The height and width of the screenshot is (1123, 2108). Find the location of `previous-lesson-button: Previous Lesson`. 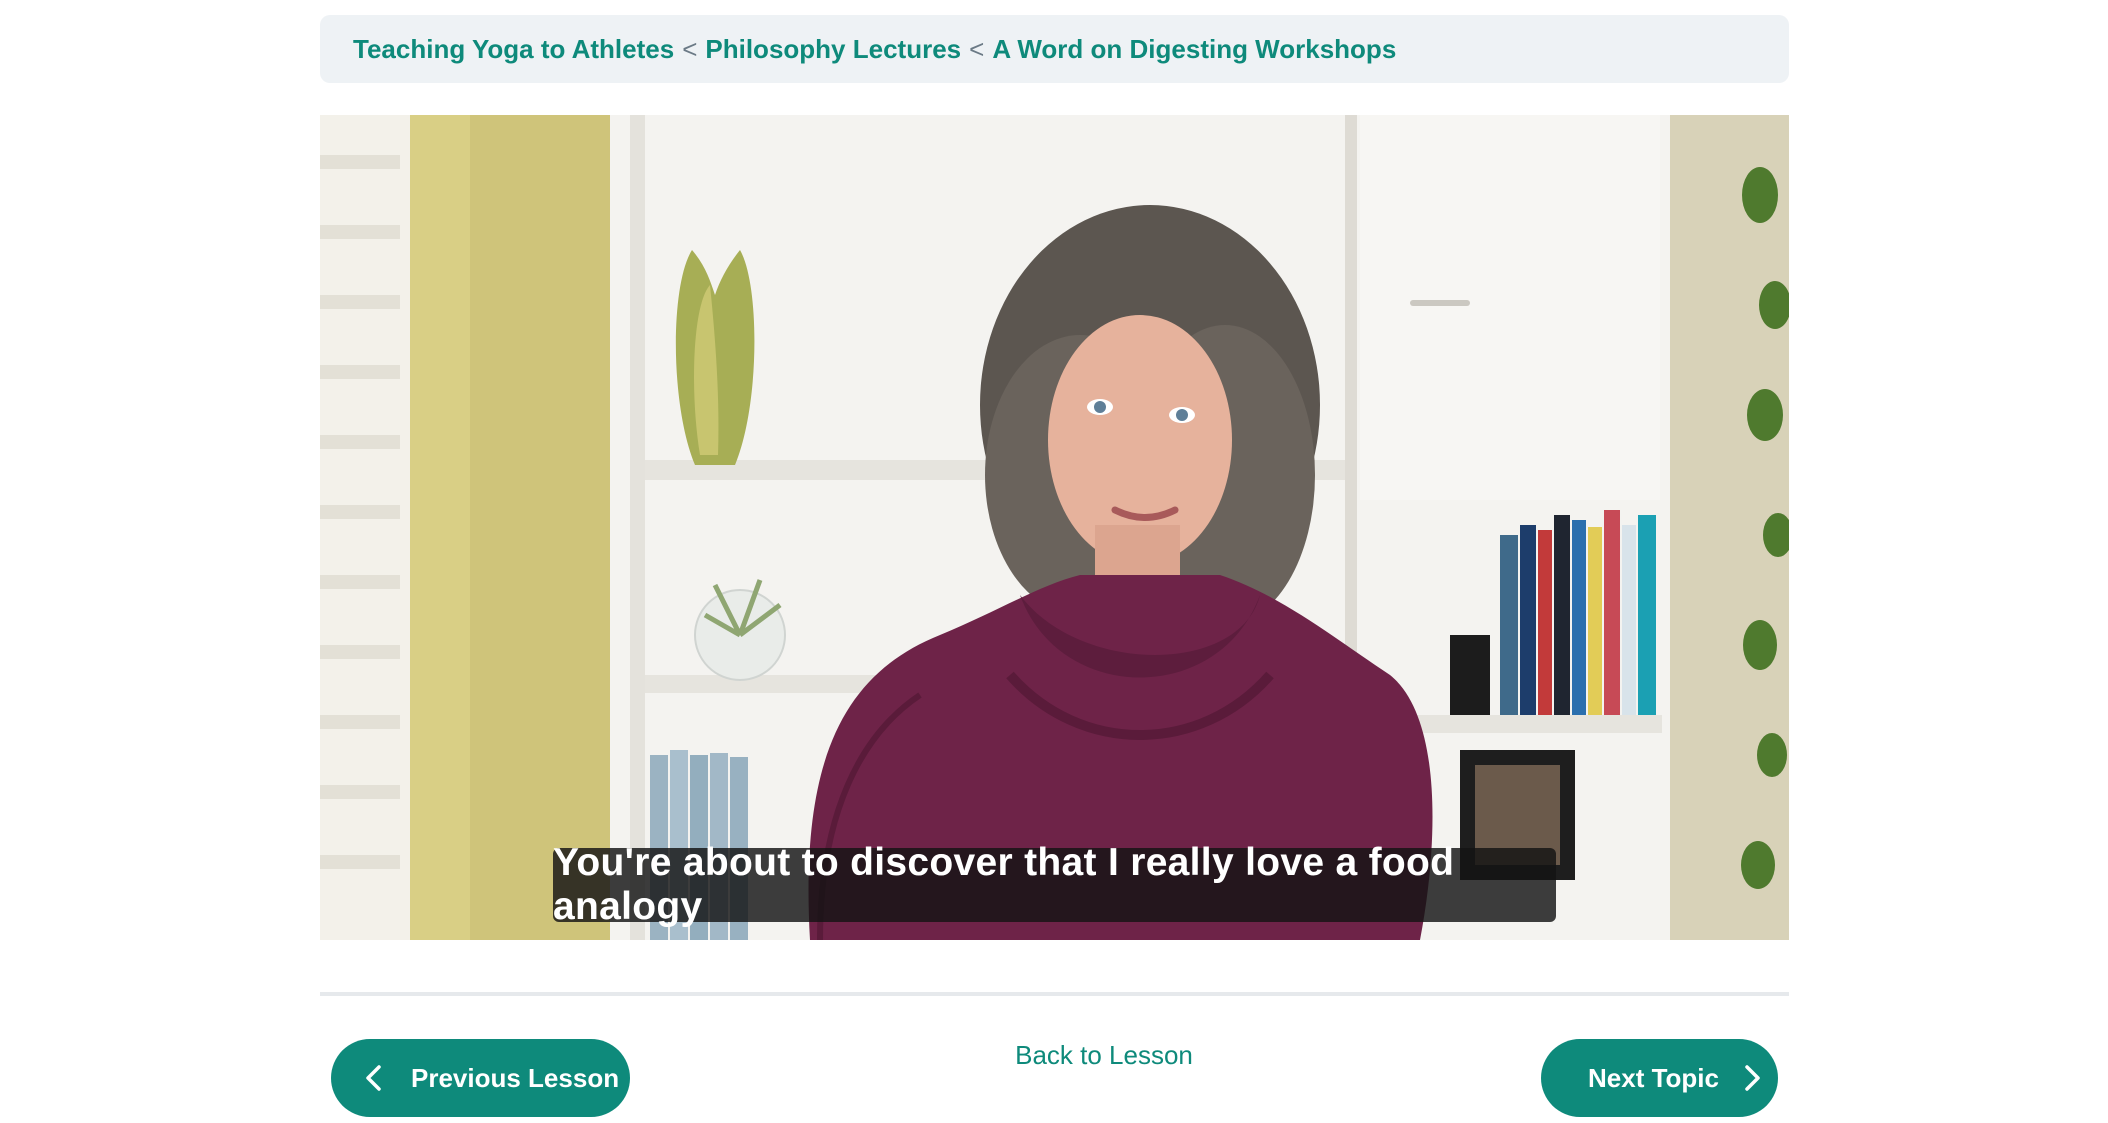

previous-lesson-button: Previous Lesson is located at coordinates (480, 1078).